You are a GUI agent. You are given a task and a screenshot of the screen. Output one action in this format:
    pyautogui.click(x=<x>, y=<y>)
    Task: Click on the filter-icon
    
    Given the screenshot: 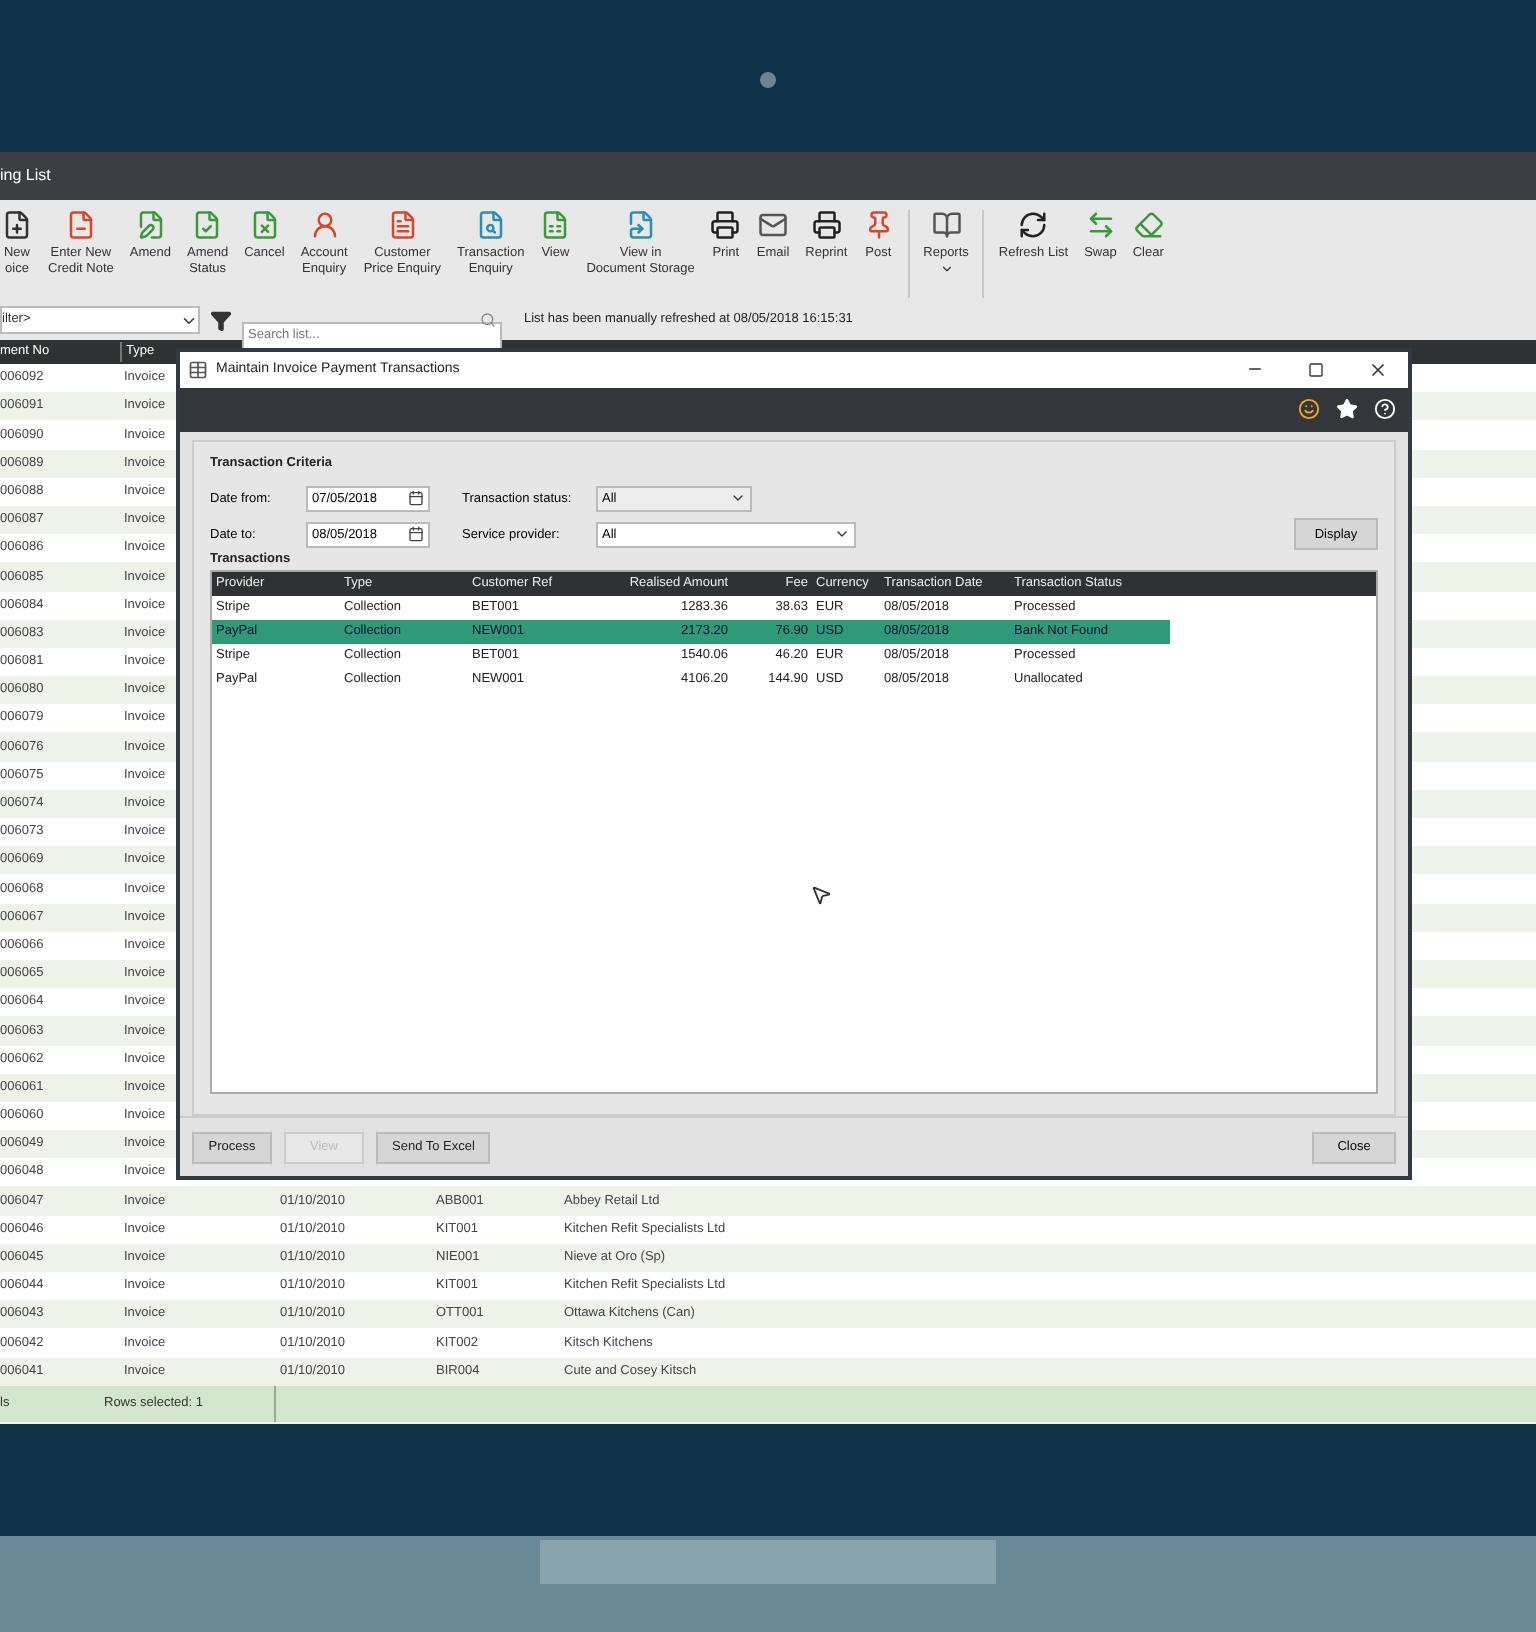 What is the action you would take?
    pyautogui.click(x=221, y=320)
    